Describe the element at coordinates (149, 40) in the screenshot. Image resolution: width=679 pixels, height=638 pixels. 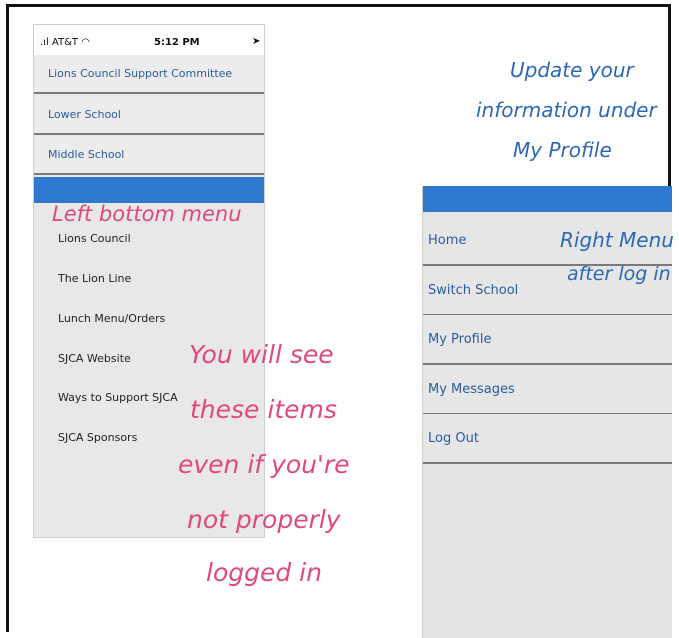
I see `status-bar: .ıl AT&T ◠ 5:12 PM ➤` at that location.